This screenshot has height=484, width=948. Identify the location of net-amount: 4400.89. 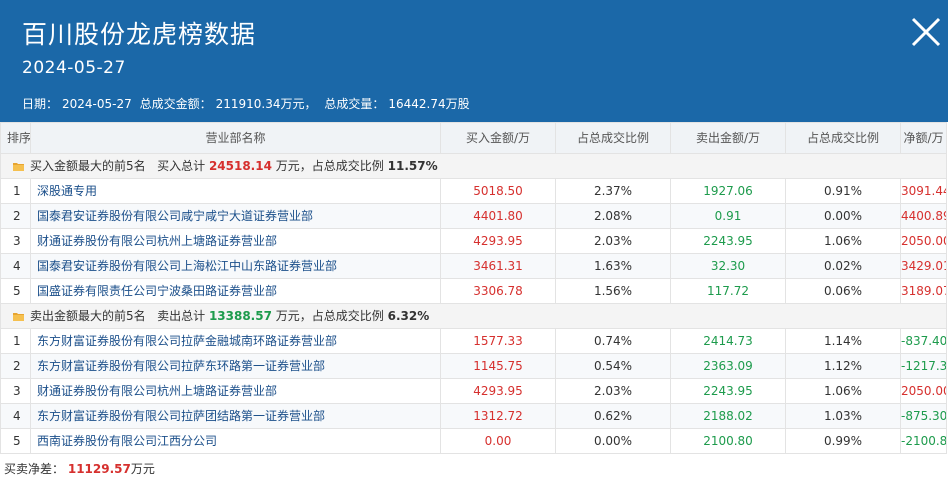
(923, 216).